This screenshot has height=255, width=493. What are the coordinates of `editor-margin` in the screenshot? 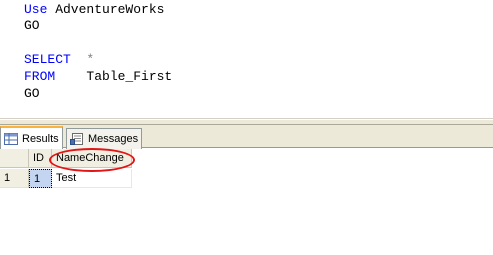 It's located at (5, 59).